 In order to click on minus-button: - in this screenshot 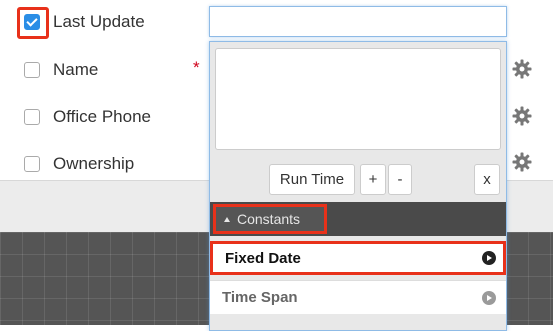, I will do `click(400, 179)`.